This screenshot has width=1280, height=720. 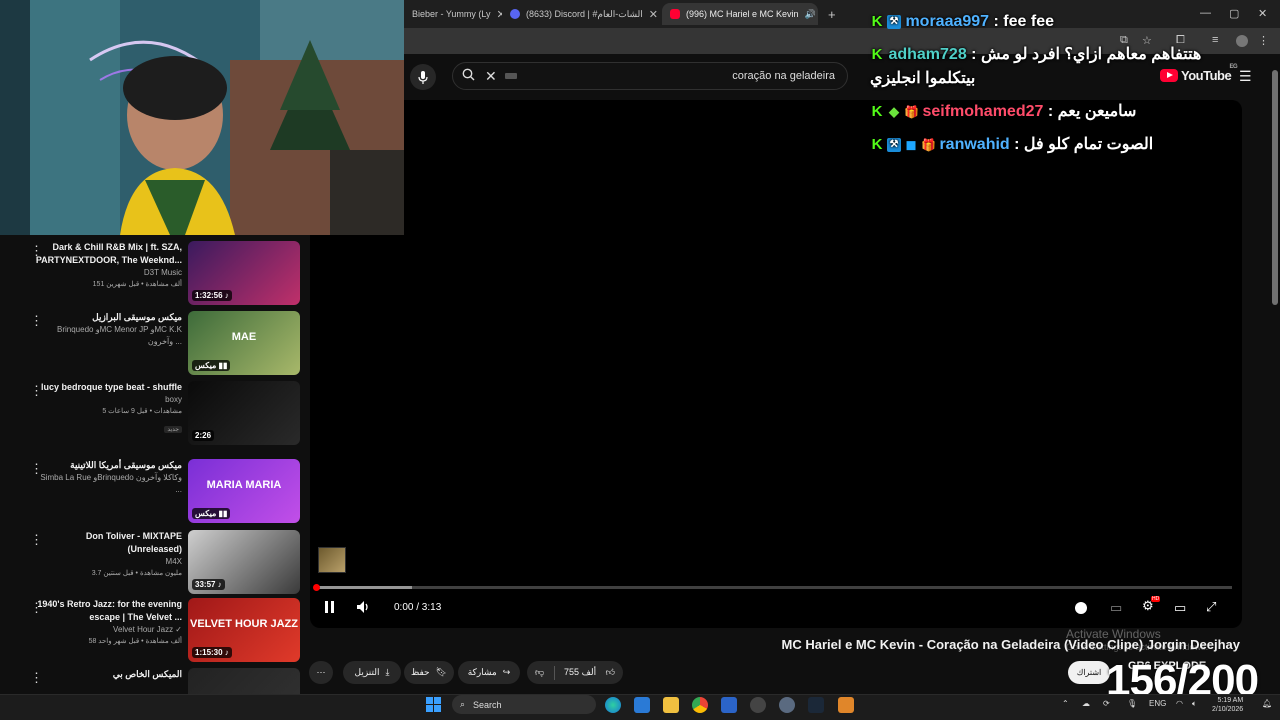 I want to click on gift-badge-icon: 🎁, so click(x=911, y=111).